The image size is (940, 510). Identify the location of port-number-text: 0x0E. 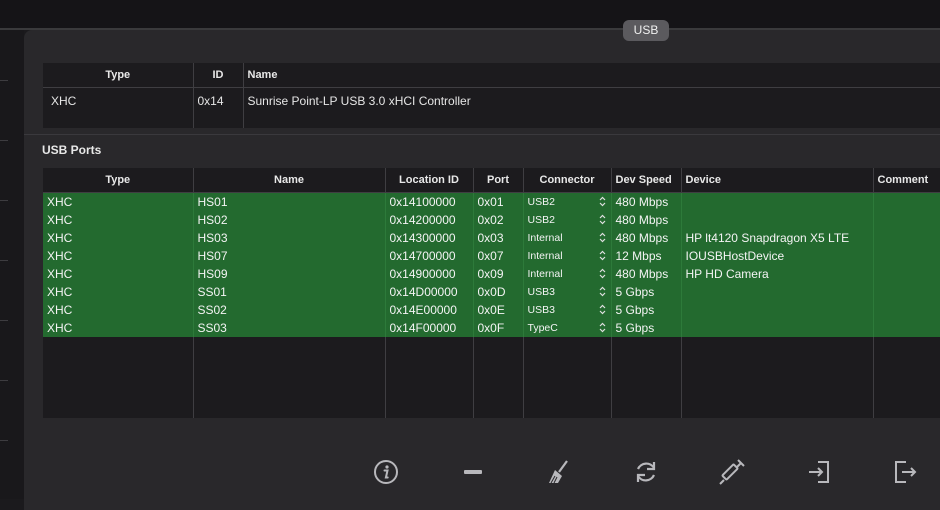
(491, 310).